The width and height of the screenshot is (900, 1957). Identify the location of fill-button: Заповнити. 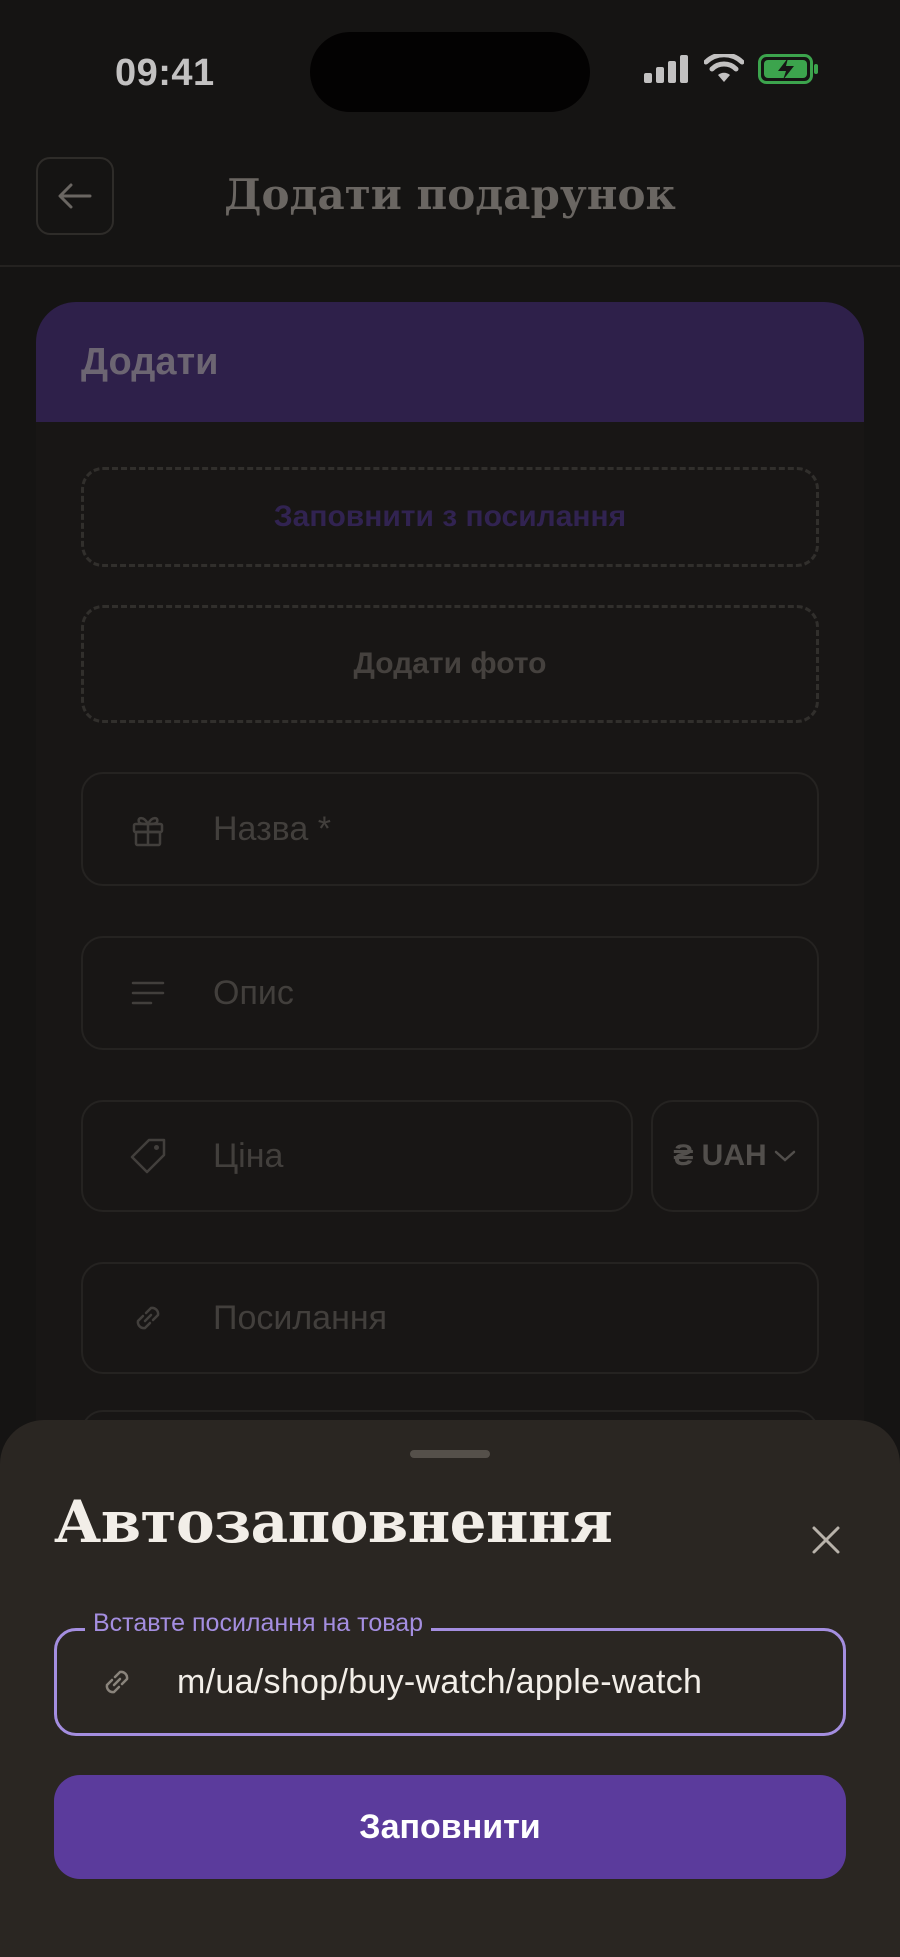
(450, 1827).